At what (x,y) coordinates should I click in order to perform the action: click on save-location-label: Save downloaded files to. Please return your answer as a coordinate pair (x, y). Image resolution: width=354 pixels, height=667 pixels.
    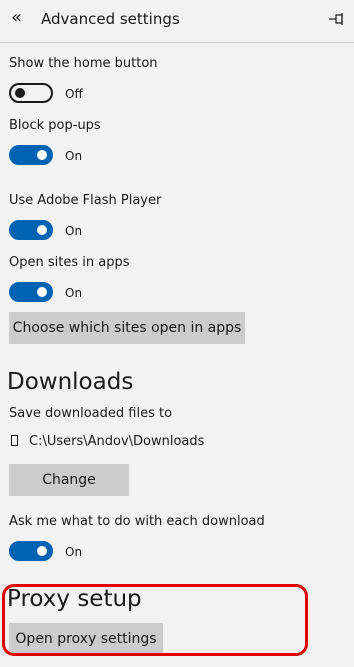
    Looking at the image, I should click on (91, 413).